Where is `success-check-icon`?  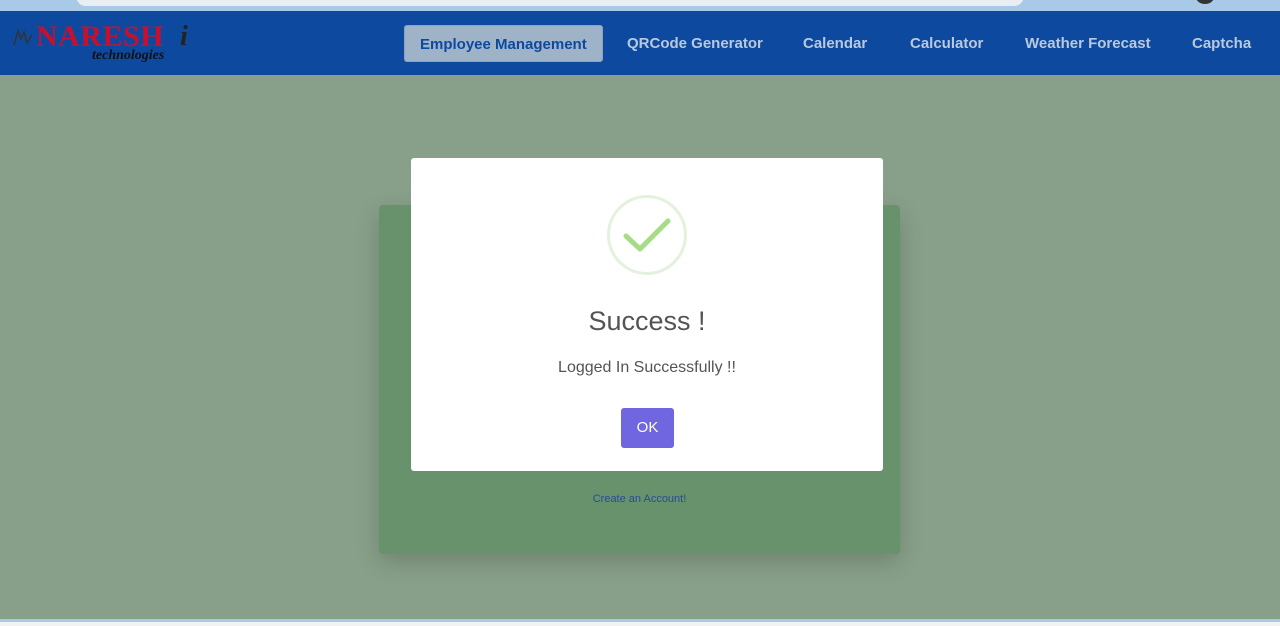 success-check-icon is located at coordinates (647, 235).